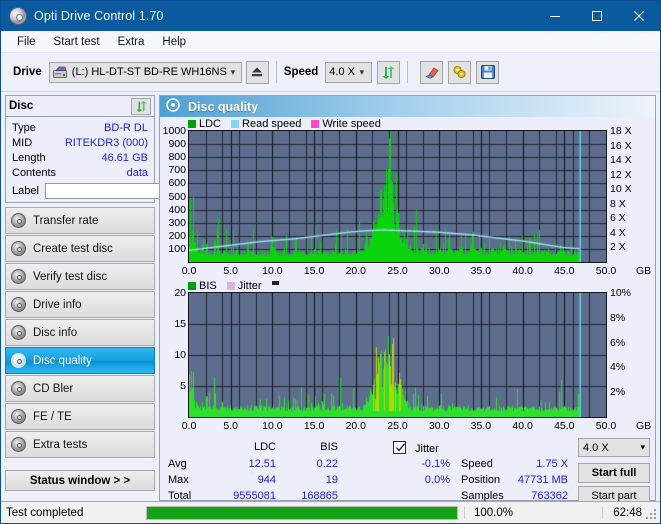  What do you see at coordinates (644, 426) in the screenshot?
I see `axis-tick-label: GB` at bounding box center [644, 426].